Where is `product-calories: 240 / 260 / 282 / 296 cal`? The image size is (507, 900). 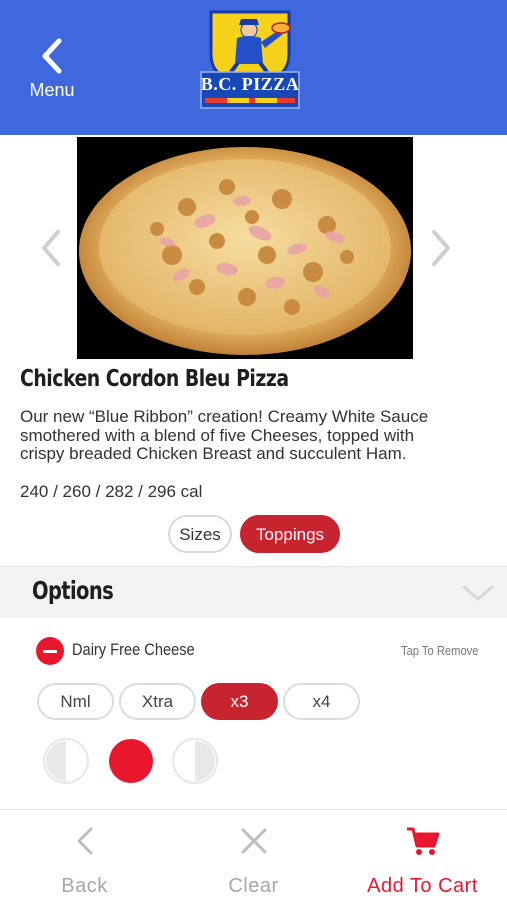
product-calories: 240 / 260 / 282 / 296 cal is located at coordinates (111, 491).